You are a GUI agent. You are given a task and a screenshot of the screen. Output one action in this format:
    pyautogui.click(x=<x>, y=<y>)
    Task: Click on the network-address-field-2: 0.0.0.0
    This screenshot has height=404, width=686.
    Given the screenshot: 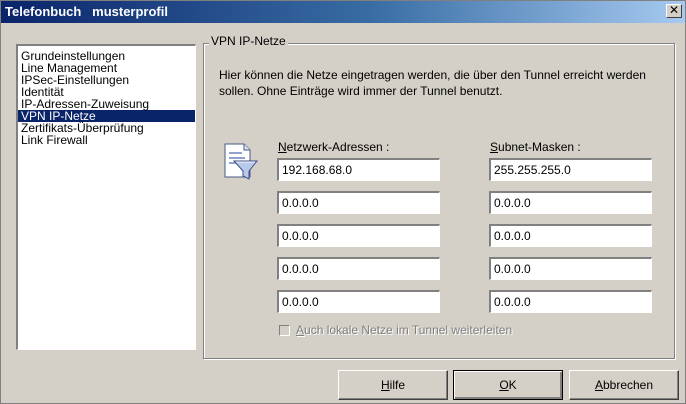 What is the action you would take?
    pyautogui.click(x=358, y=202)
    